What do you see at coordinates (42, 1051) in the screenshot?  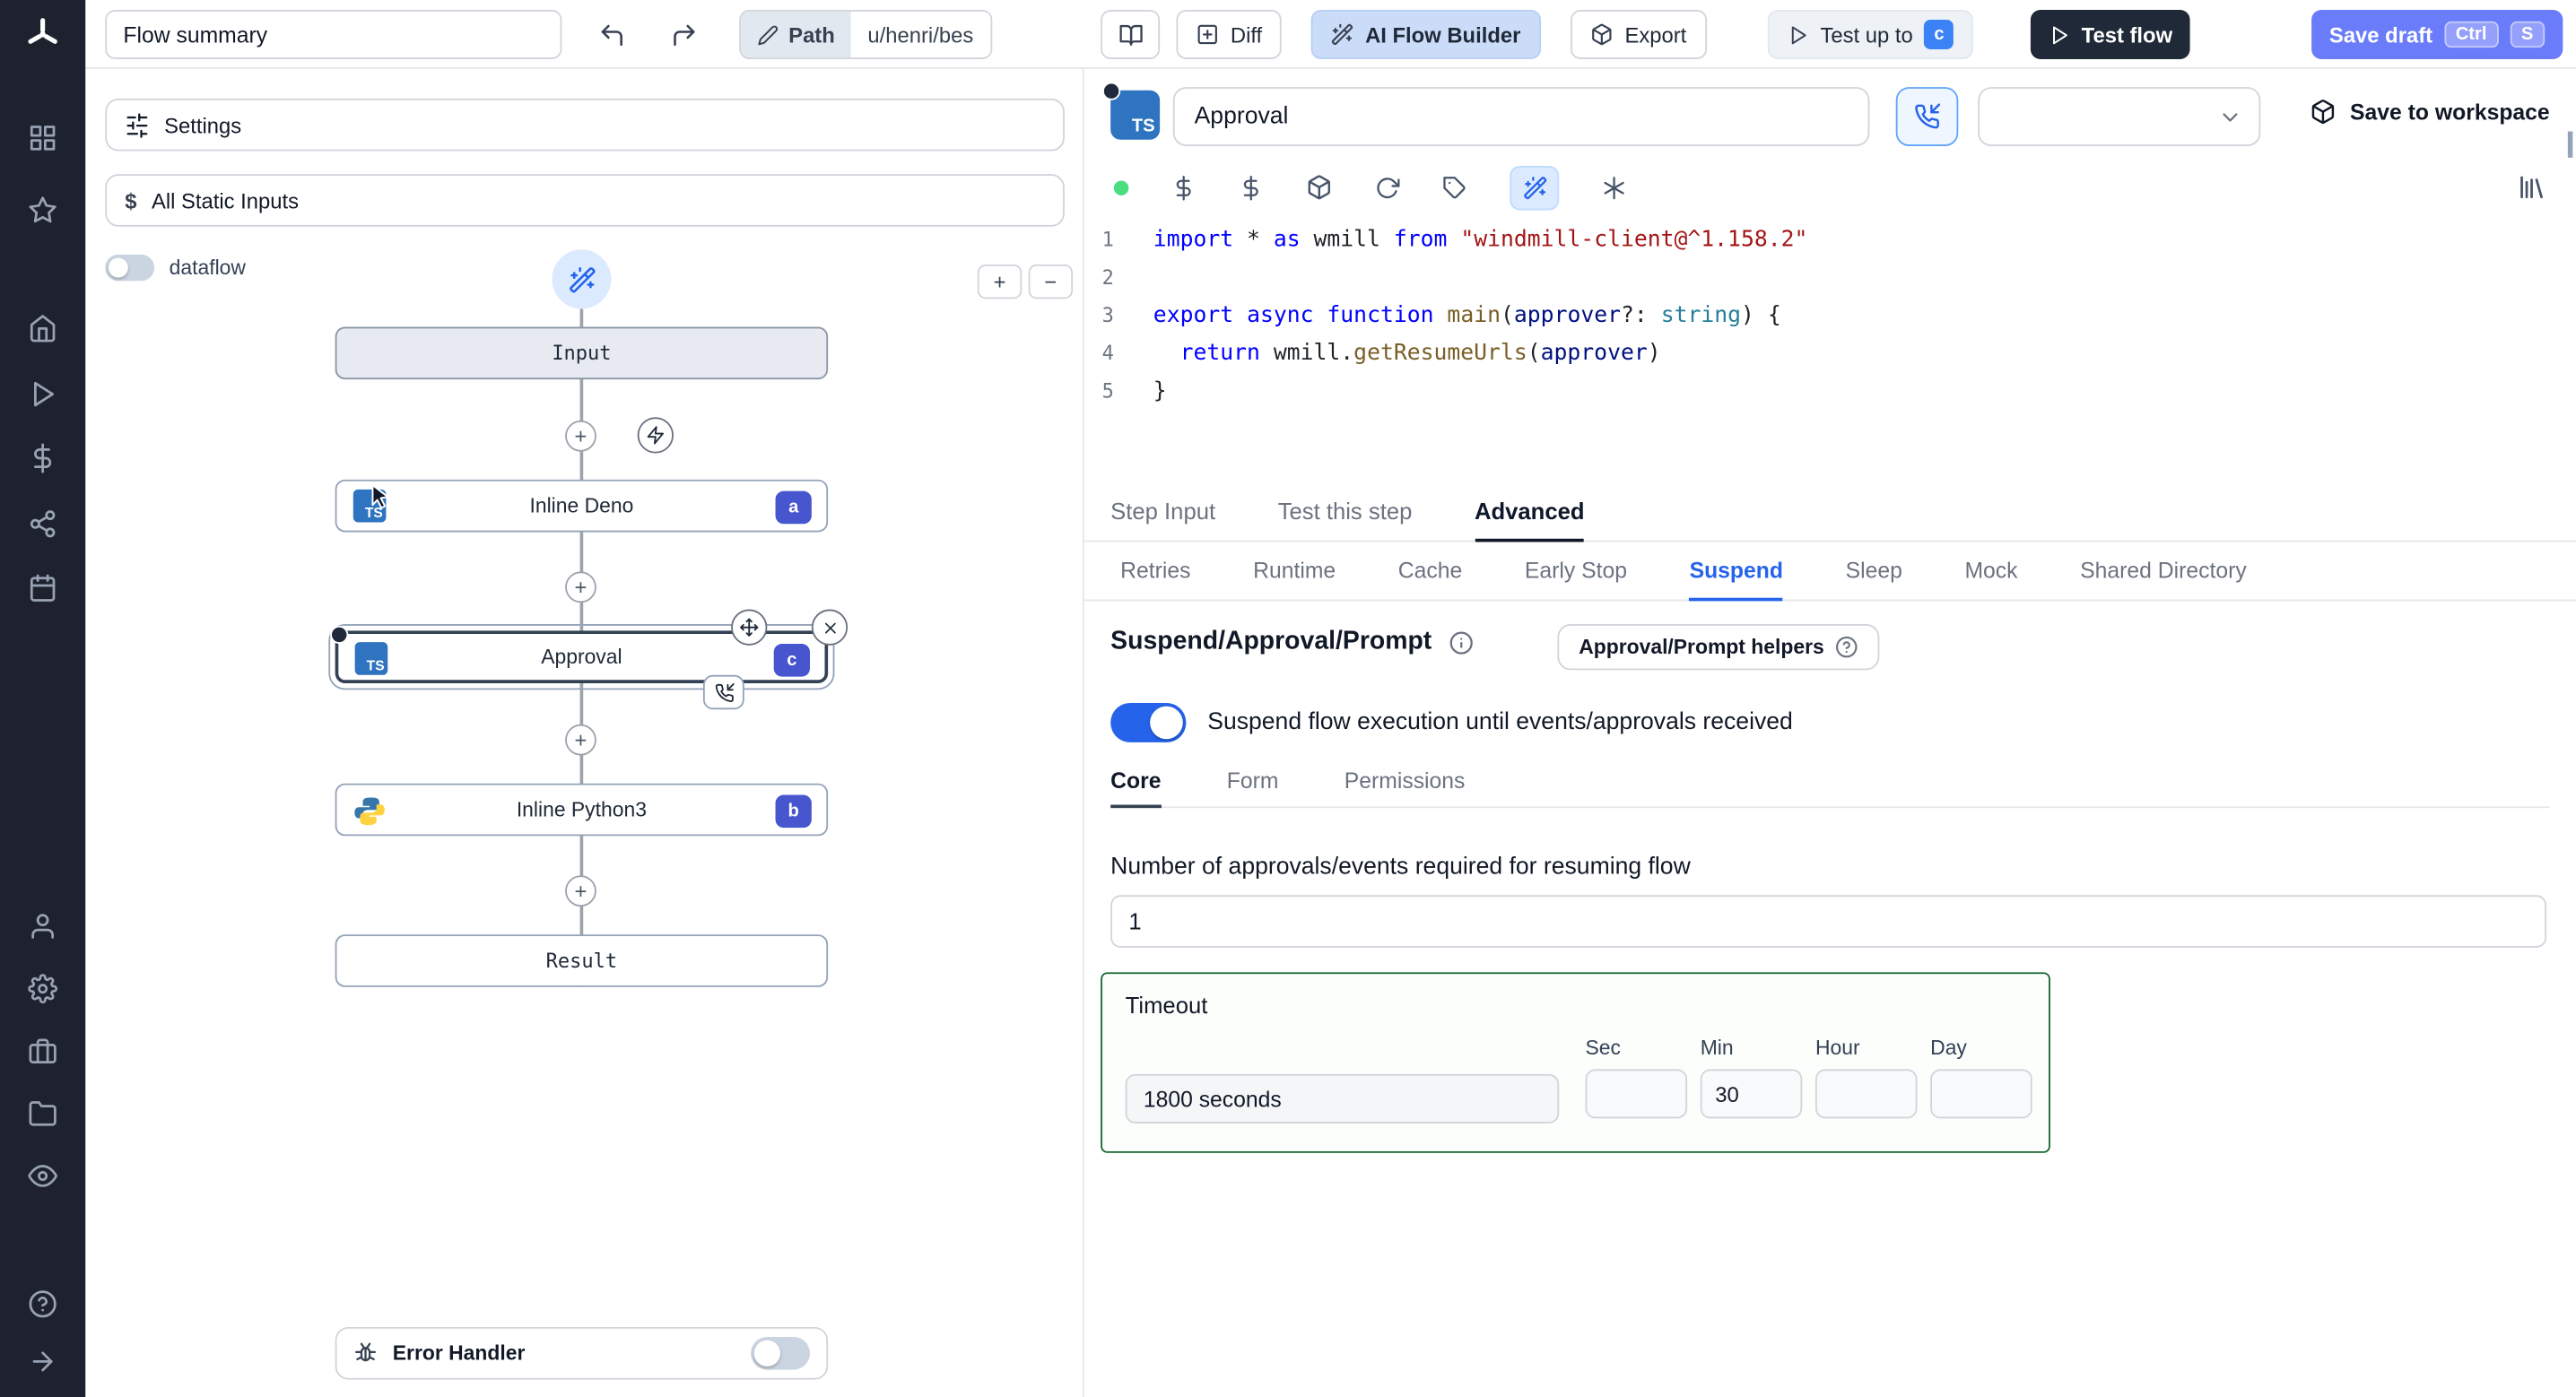 I see `workers-icon` at bounding box center [42, 1051].